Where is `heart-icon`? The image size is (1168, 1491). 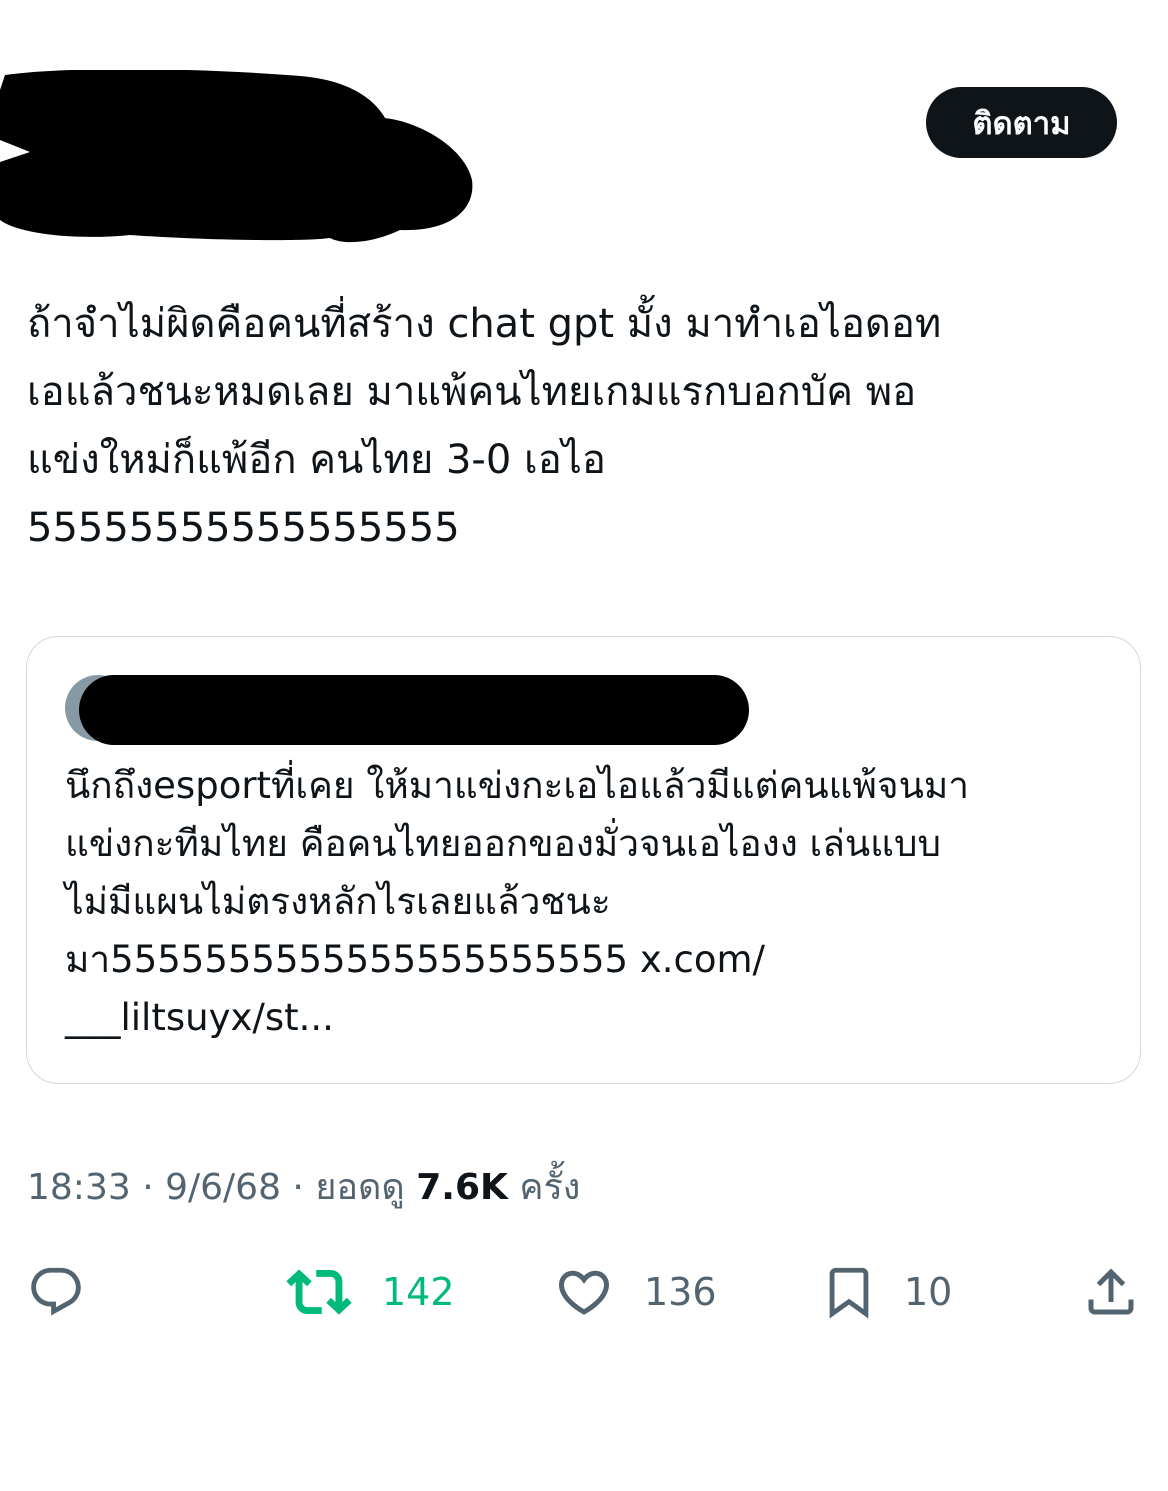
heart-icon is located at coordinates (584, 1292).